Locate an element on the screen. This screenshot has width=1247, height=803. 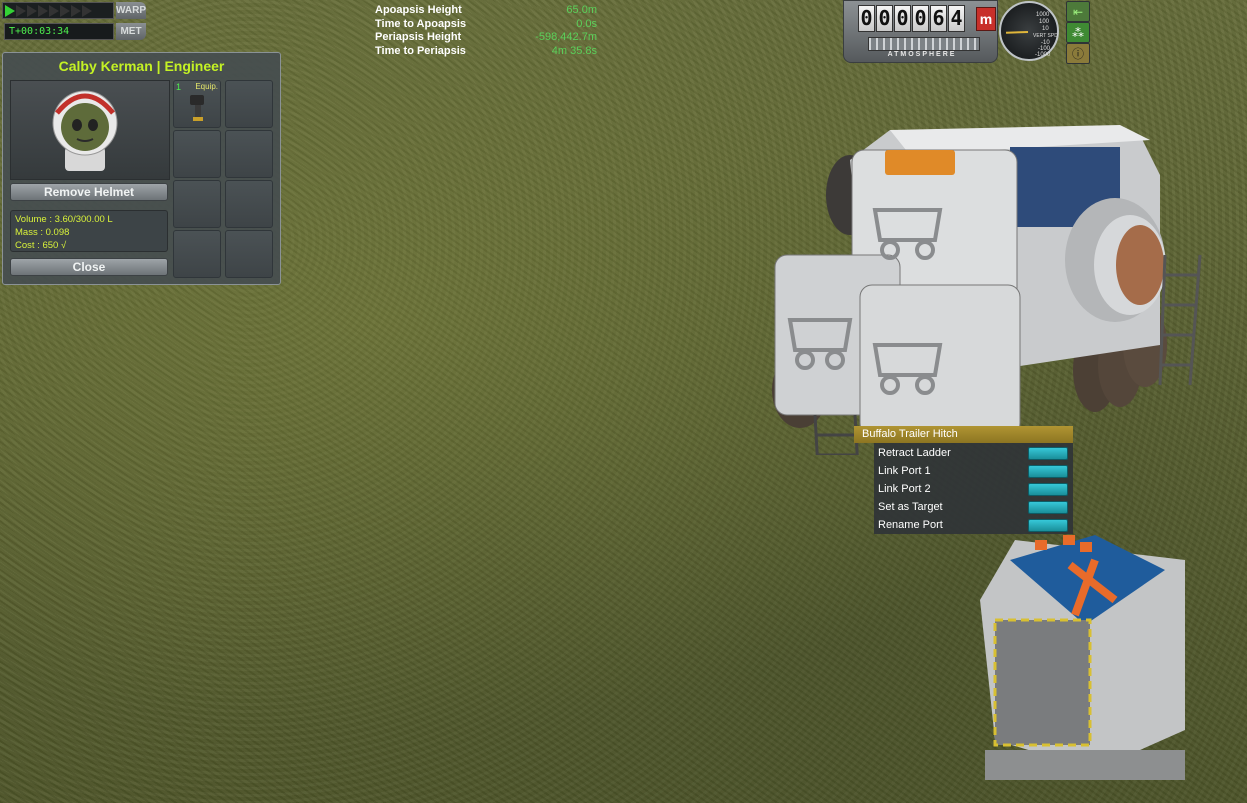
vertical-speed-gauge: 1000 100 10 VERT SPD -10 -100 -1000 is located at coordinates (1030, 31).